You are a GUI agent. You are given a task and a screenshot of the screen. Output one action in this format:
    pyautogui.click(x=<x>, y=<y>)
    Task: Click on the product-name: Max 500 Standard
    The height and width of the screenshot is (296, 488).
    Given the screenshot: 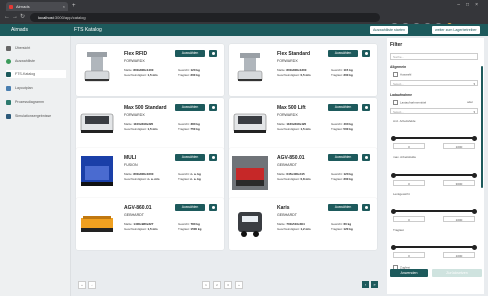 What is the action you would take?
    pyautogui.click(x=145, y=108)
    